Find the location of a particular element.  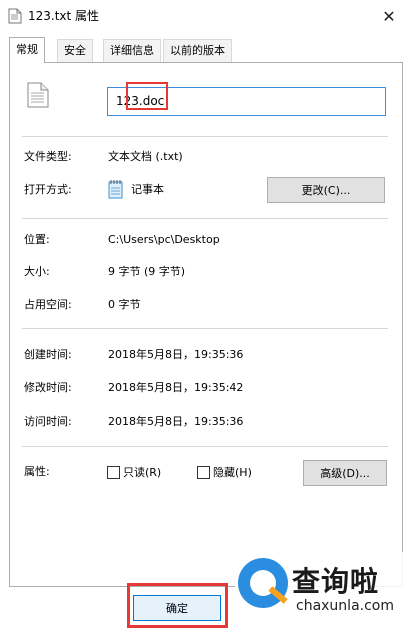

ok-button: 确定 is located at coordinates (177, 608).